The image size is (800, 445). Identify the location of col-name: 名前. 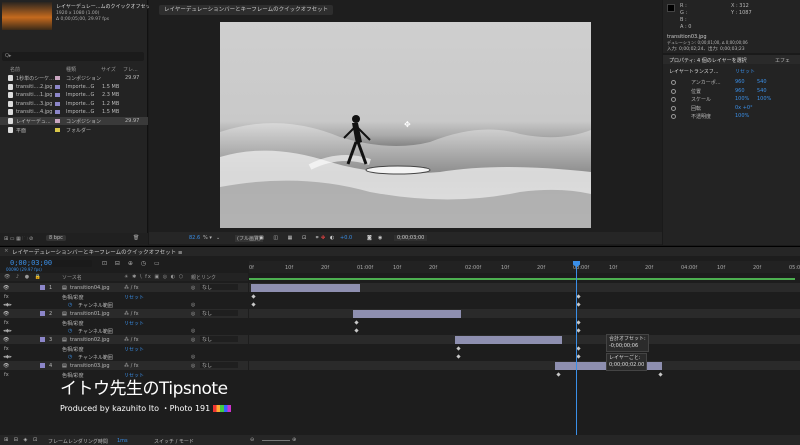
(15, 69).